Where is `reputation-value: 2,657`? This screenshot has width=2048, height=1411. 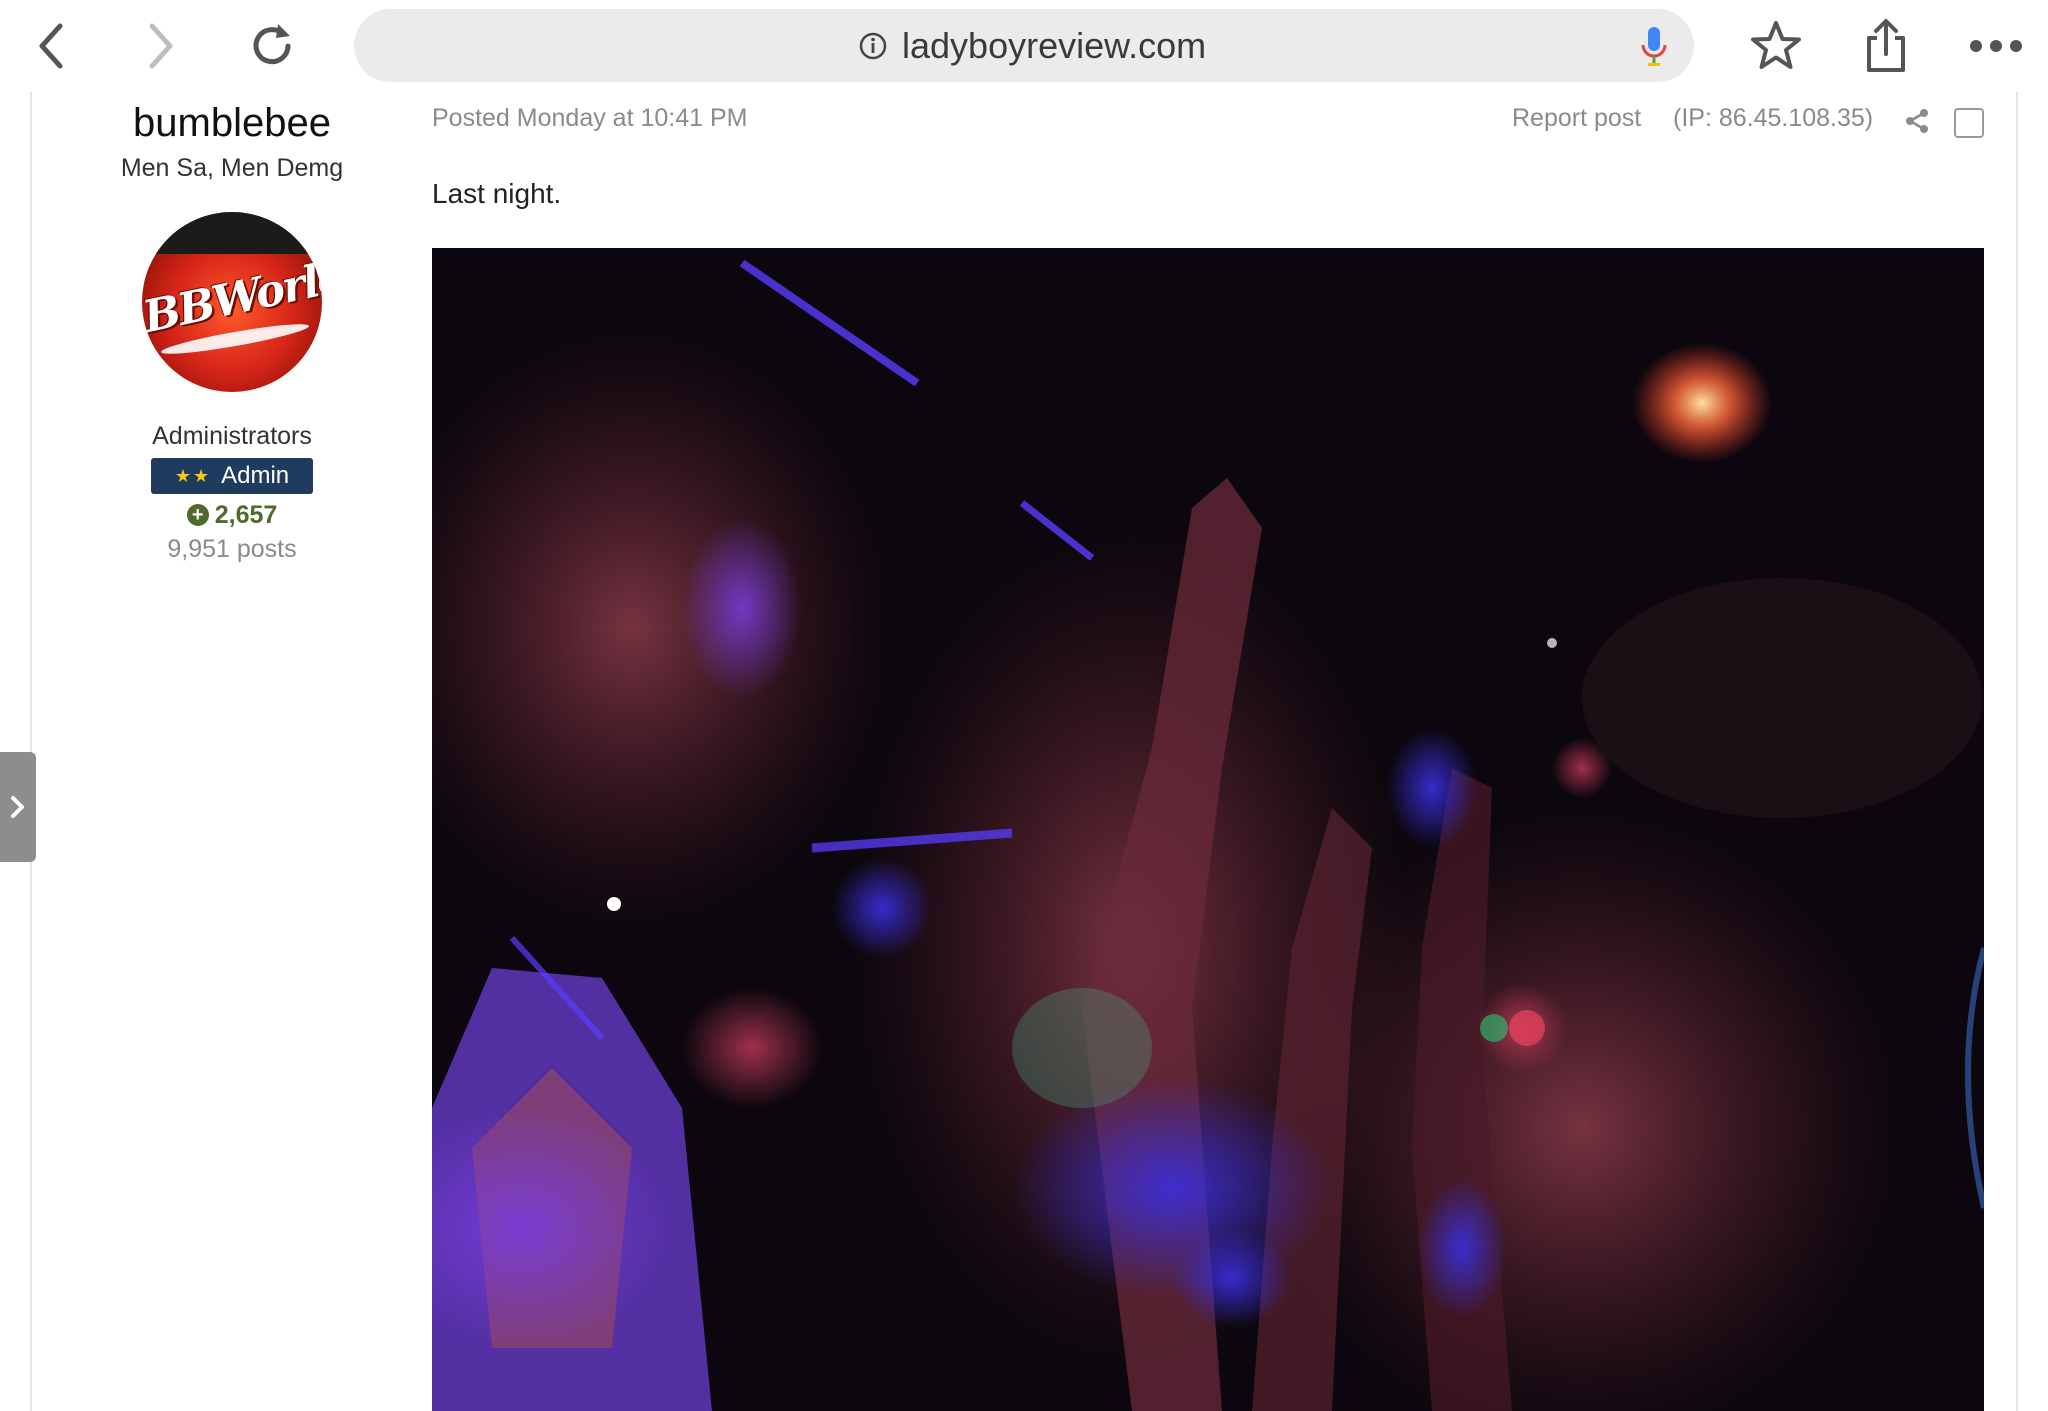 reputation-value: 2,657 is located at coordinates (246, 515).